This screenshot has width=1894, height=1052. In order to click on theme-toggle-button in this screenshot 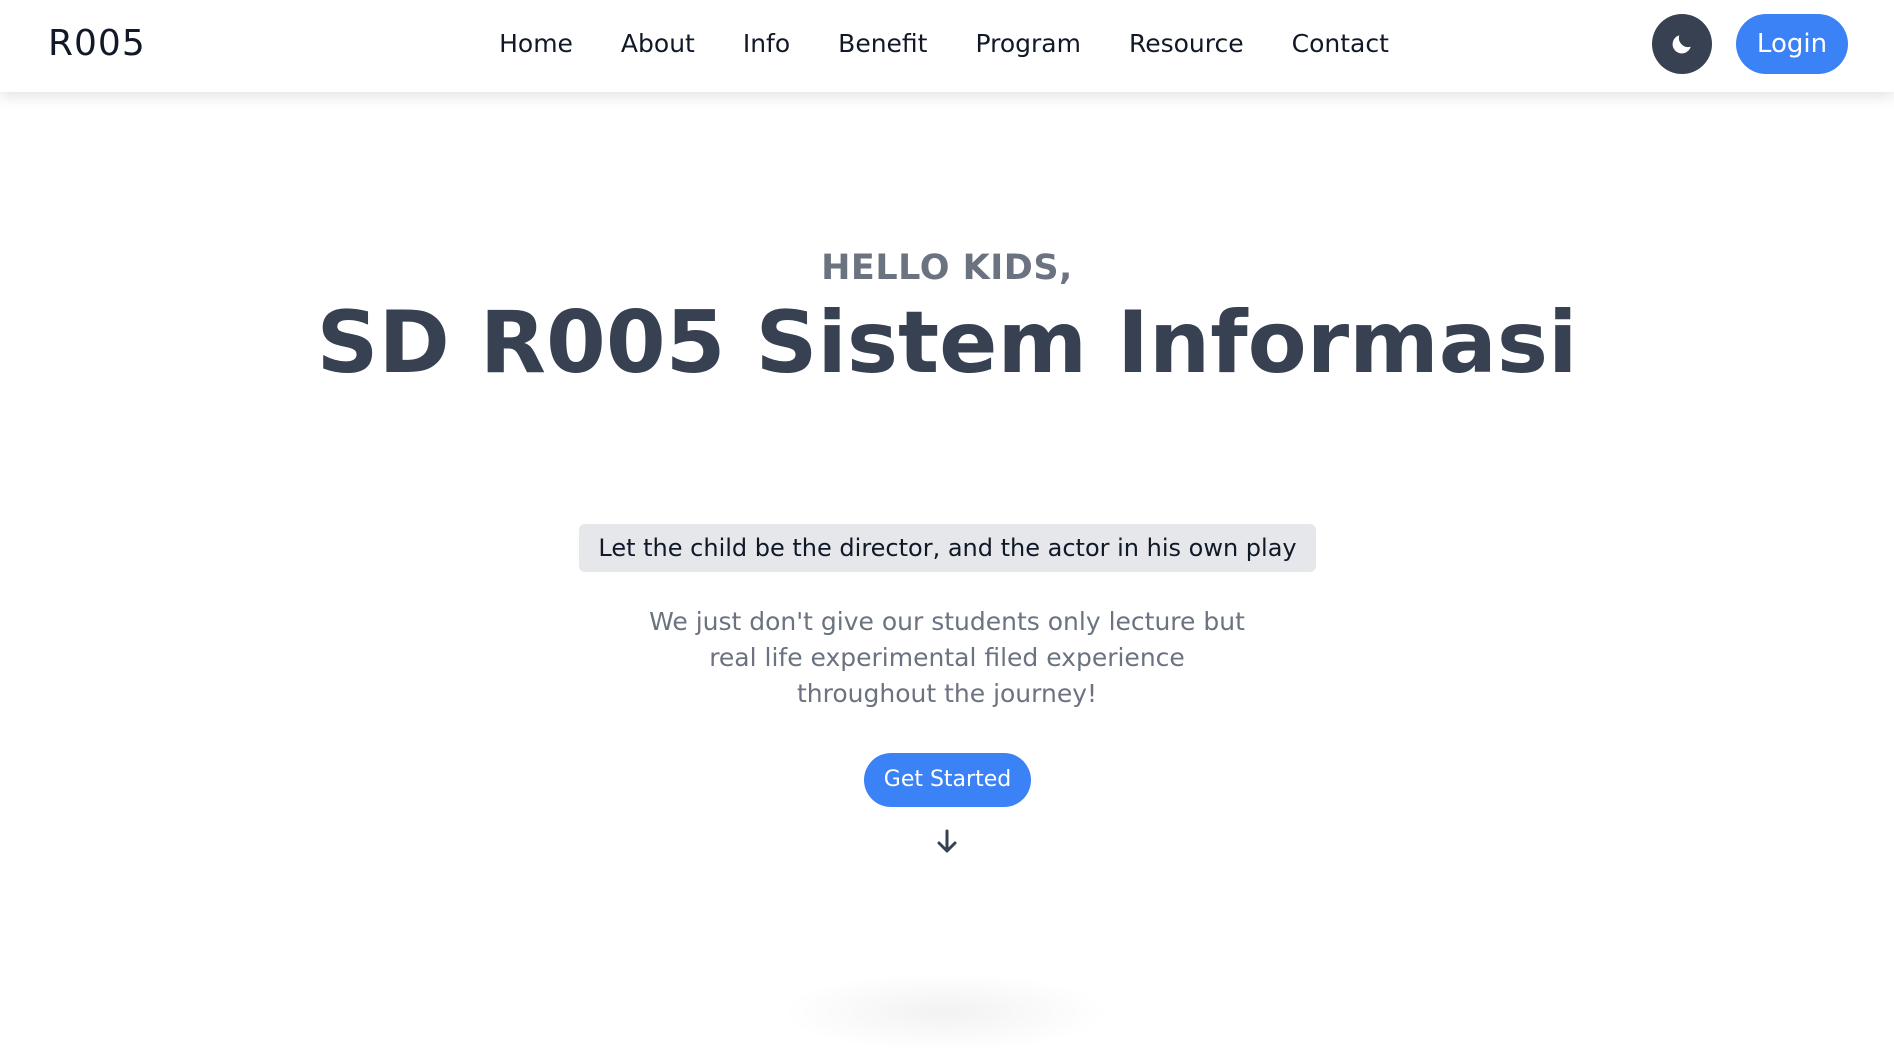, I will do `click(1682, 44)`.